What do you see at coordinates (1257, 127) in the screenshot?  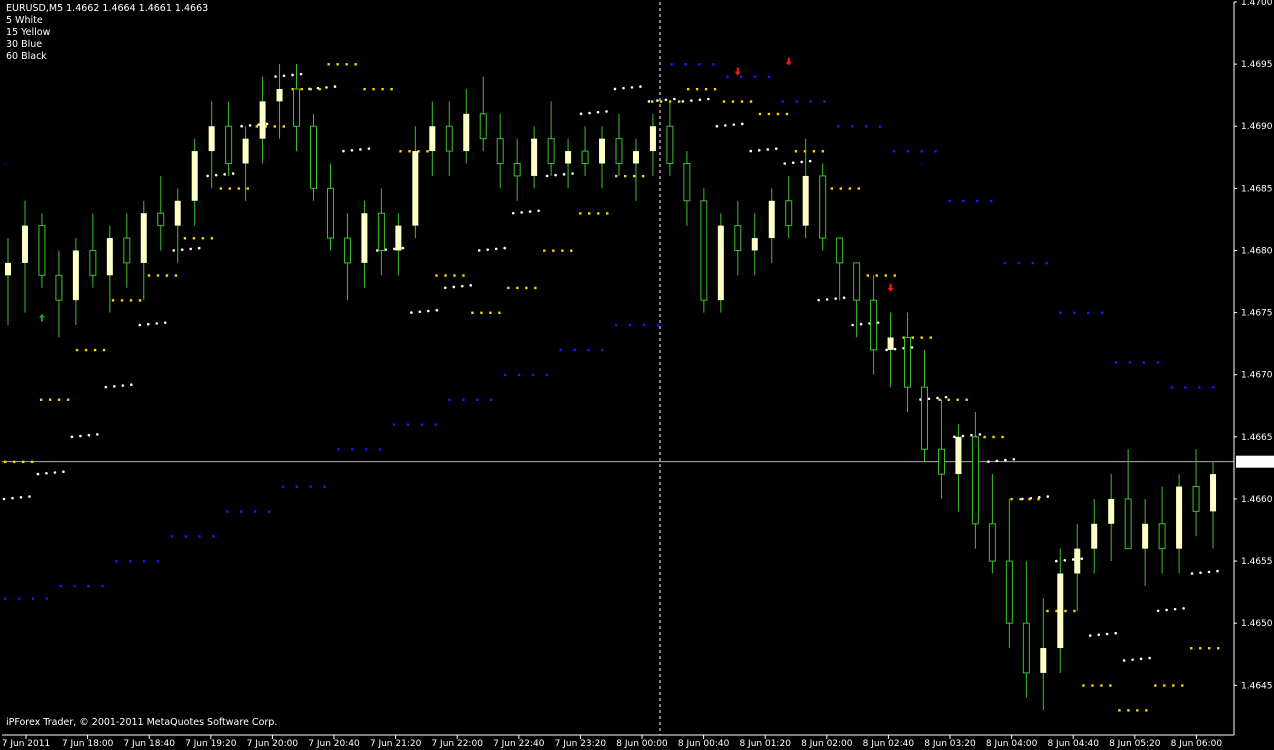 I see `price-tick-label: 1.4690` at bounding box center [1257, 127].